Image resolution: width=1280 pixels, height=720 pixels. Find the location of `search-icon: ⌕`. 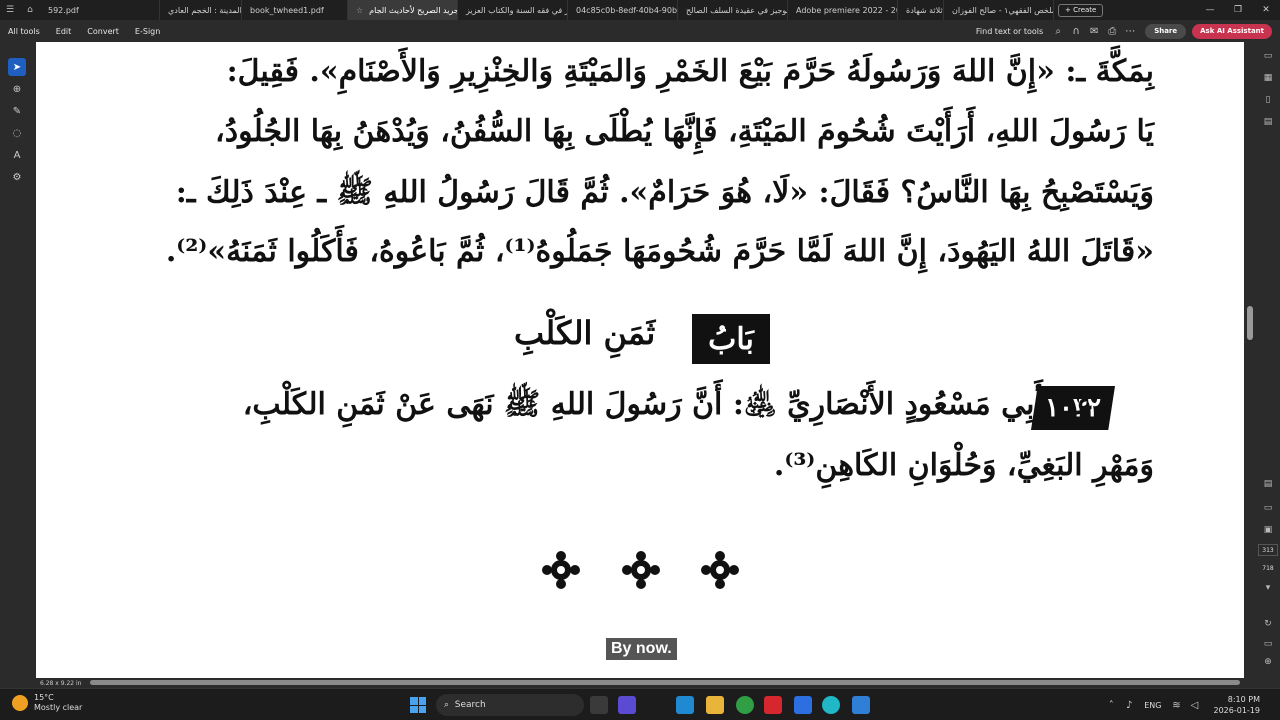

search-icon: ⌕ is located at coordinates (1058, 31).